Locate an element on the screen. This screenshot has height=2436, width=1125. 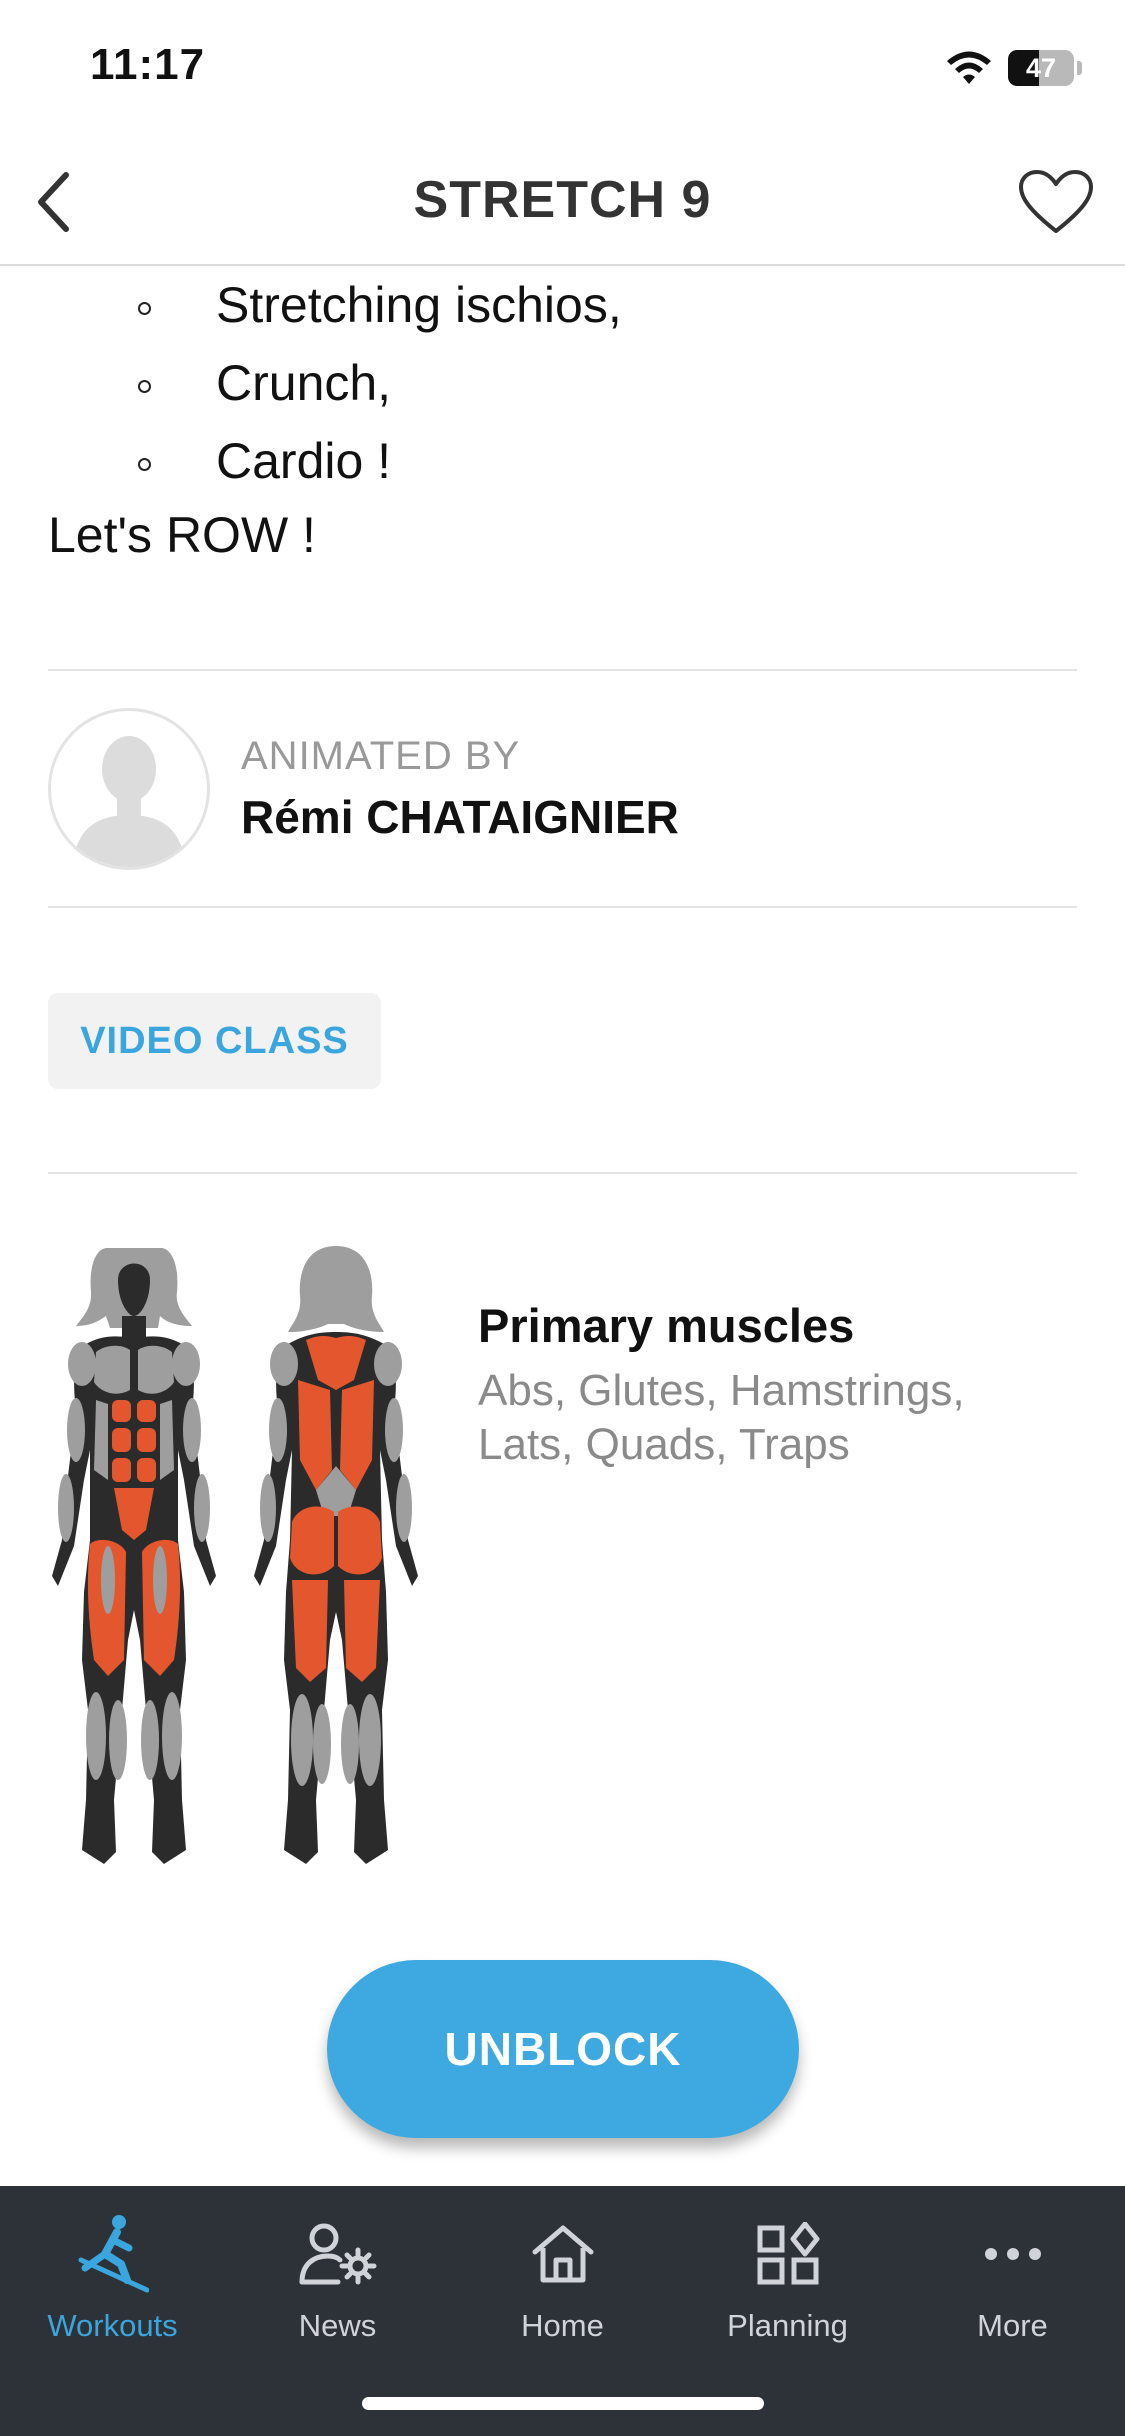
rowing-person-icon is located at coordinates (113, 2254).